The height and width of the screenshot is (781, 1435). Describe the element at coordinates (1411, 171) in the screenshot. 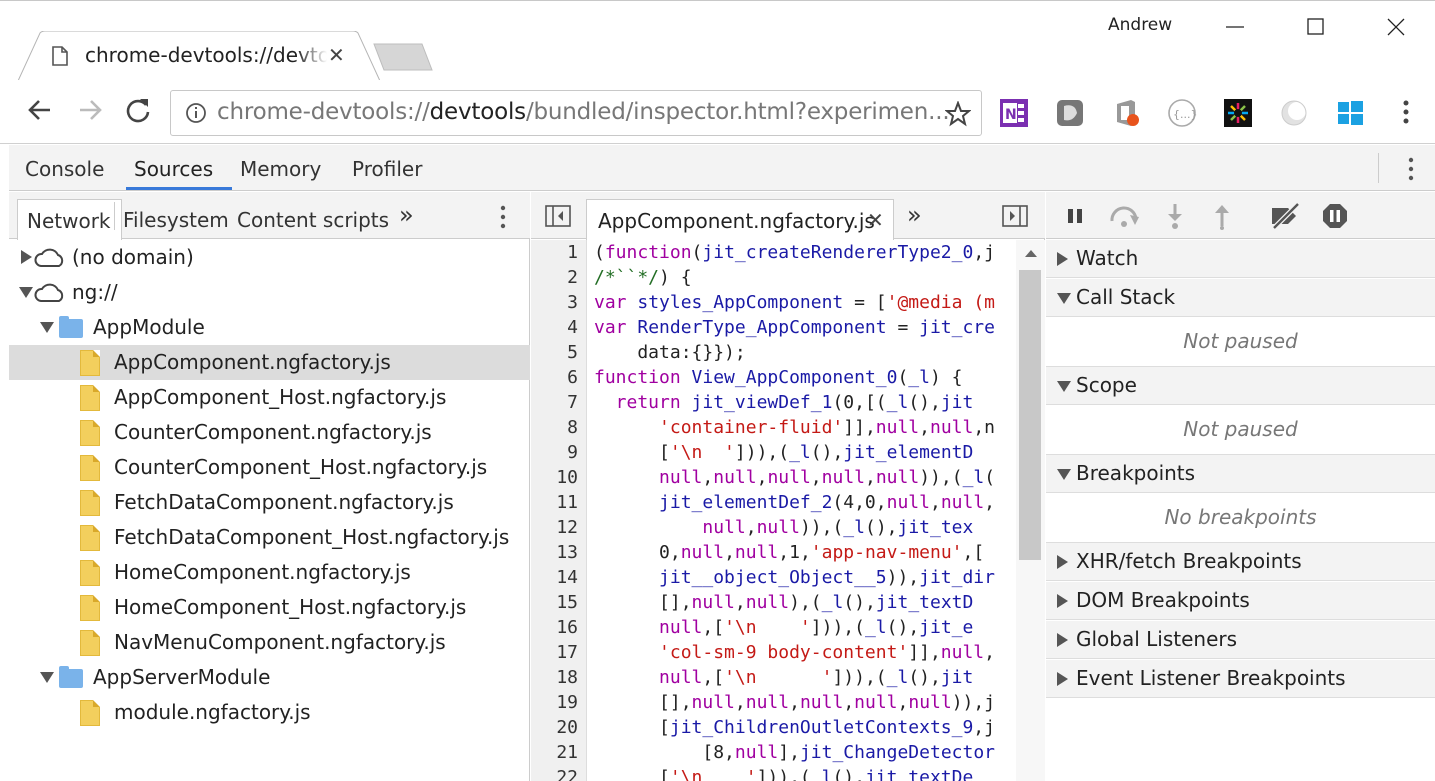

I see `devtools-menu-icon` at that location.